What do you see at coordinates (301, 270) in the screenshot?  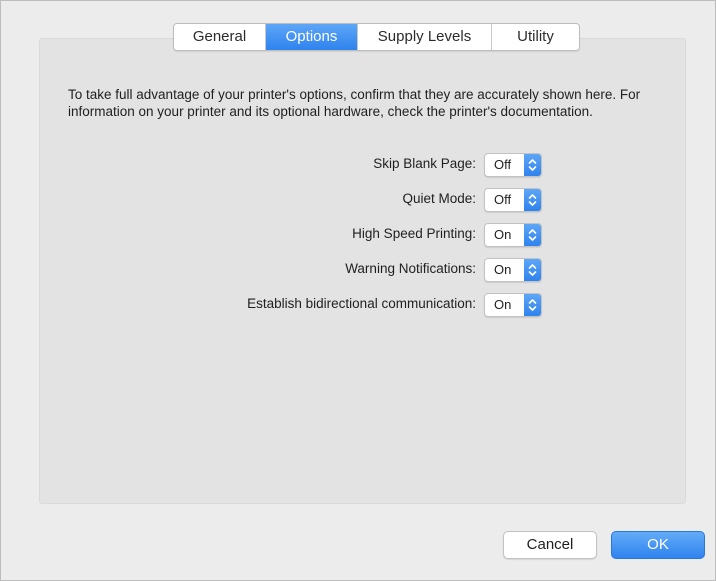 I see `option-row-warning-notifications: Warning Notifications: On` at bounding box center [301, 270].